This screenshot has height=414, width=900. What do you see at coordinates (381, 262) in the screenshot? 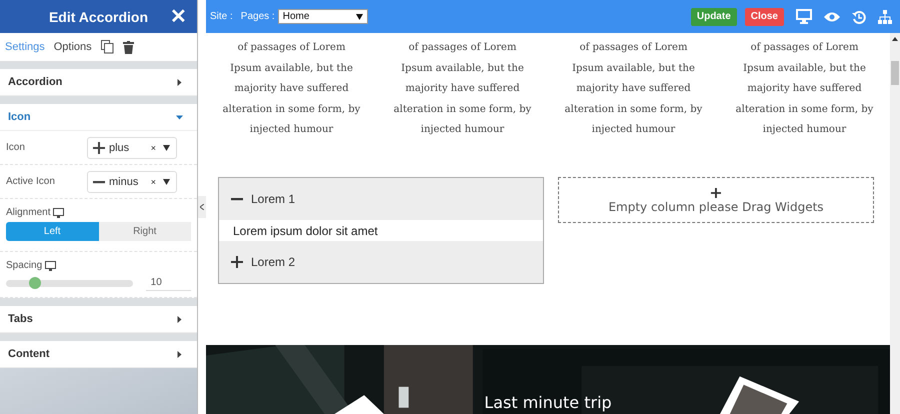
I see `lorem-title-bar: Lorem 2` at bounding box center [381, 262].